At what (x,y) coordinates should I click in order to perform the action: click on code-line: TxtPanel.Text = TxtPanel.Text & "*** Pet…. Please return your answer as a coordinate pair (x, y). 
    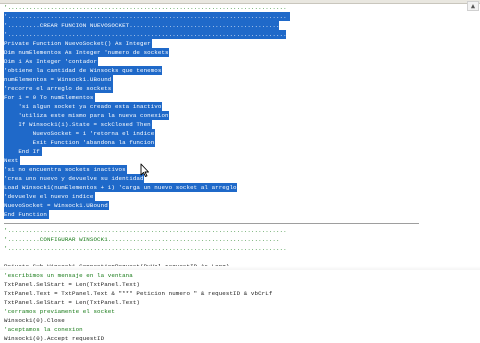
    Looking at the image, I should click on (138, 293).